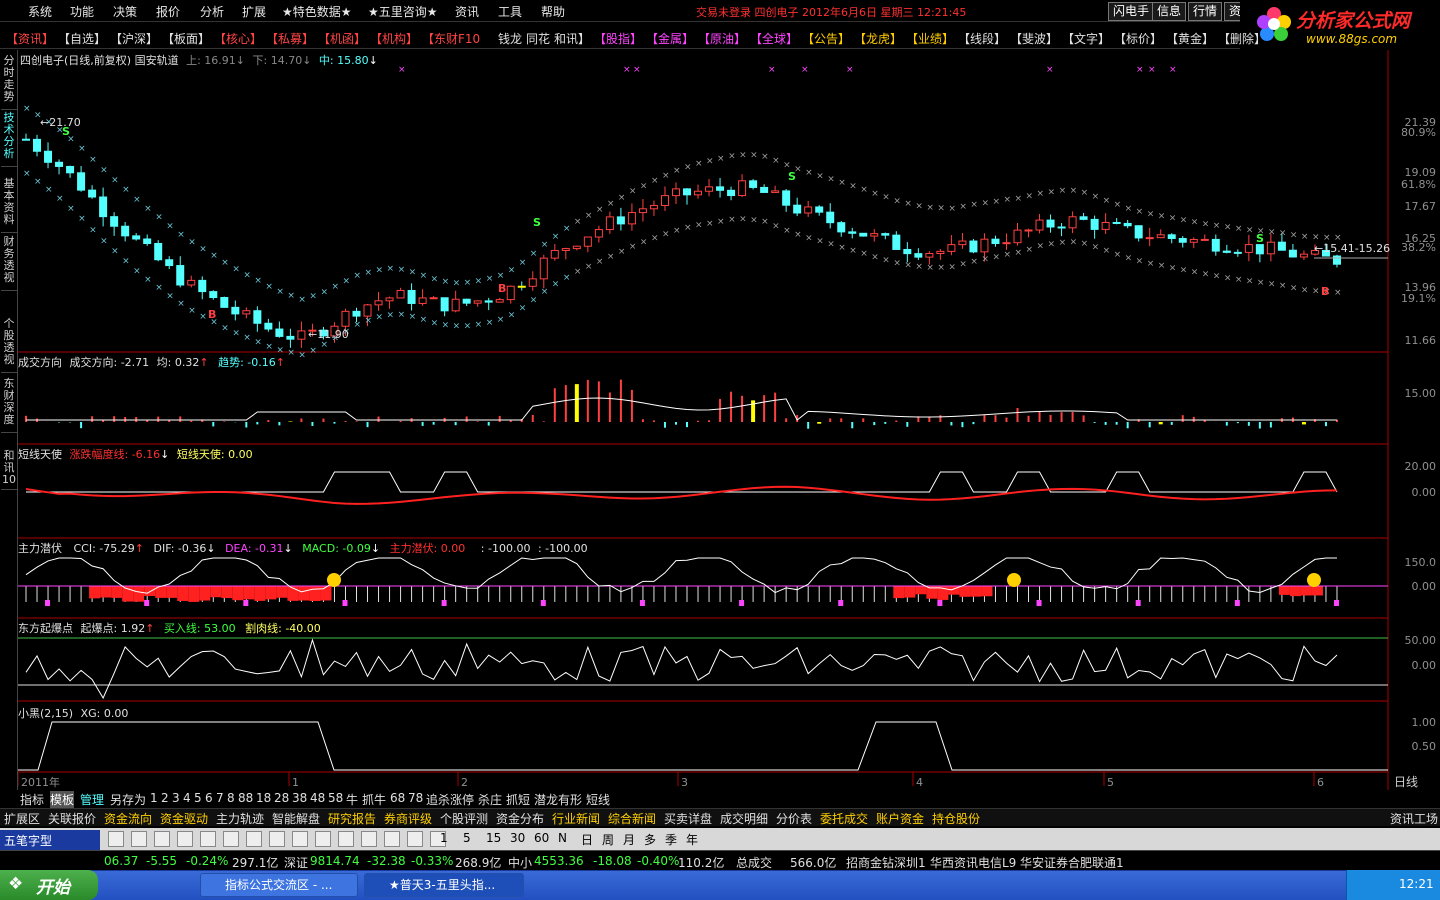  What do you see at coordinates (956, 818) in the screenshot?
I see `func-17: 持仓股份` at bounding box center [956, 818].